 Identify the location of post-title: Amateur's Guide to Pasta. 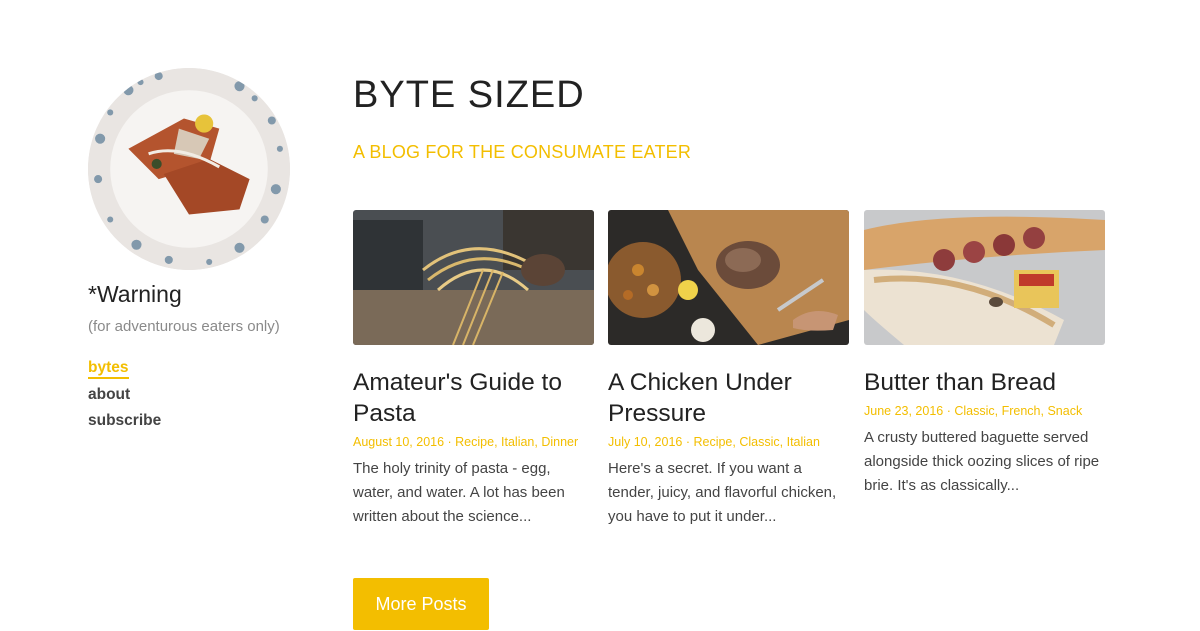
(473, 398).